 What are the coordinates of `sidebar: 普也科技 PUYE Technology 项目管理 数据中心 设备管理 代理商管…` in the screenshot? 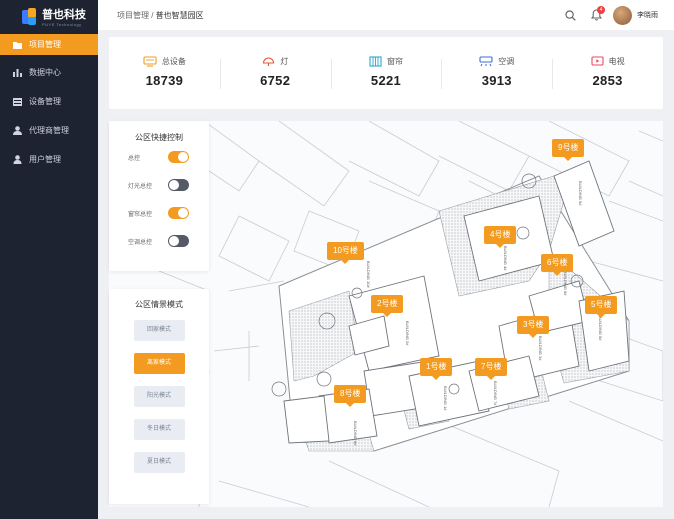 It's located at (49, 259).